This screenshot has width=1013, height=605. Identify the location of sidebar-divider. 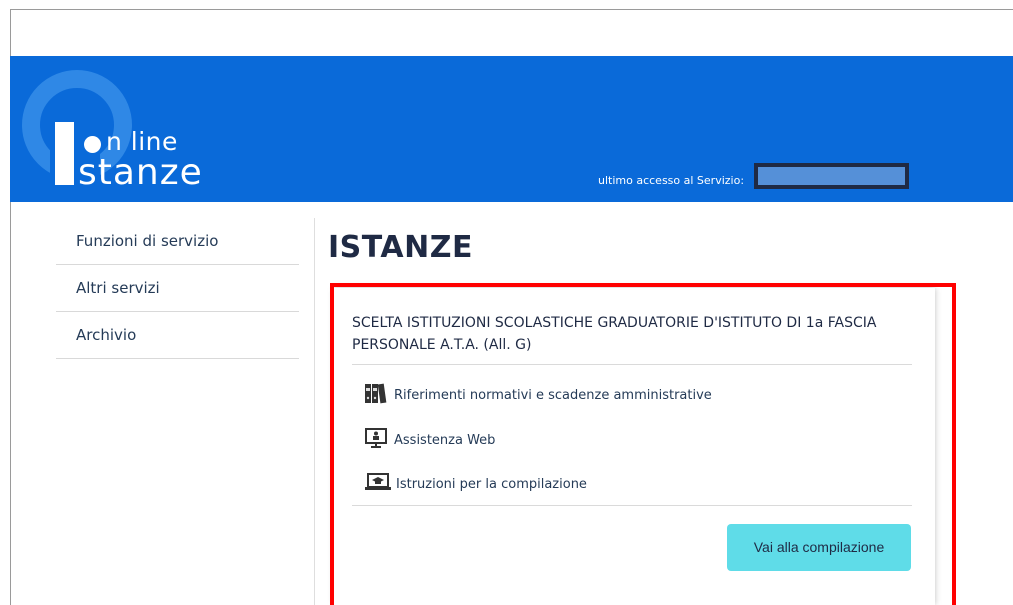
(314, 411).